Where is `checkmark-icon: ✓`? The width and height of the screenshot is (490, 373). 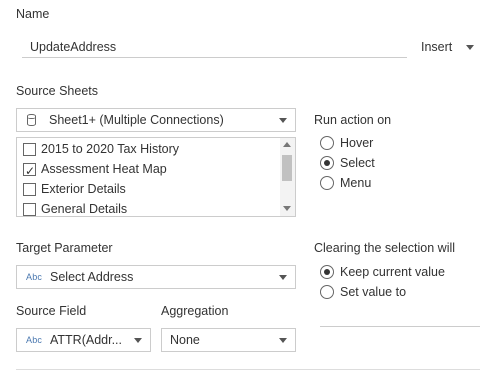
checkmark-icon: ✓ is located at coordinates (30, 171).